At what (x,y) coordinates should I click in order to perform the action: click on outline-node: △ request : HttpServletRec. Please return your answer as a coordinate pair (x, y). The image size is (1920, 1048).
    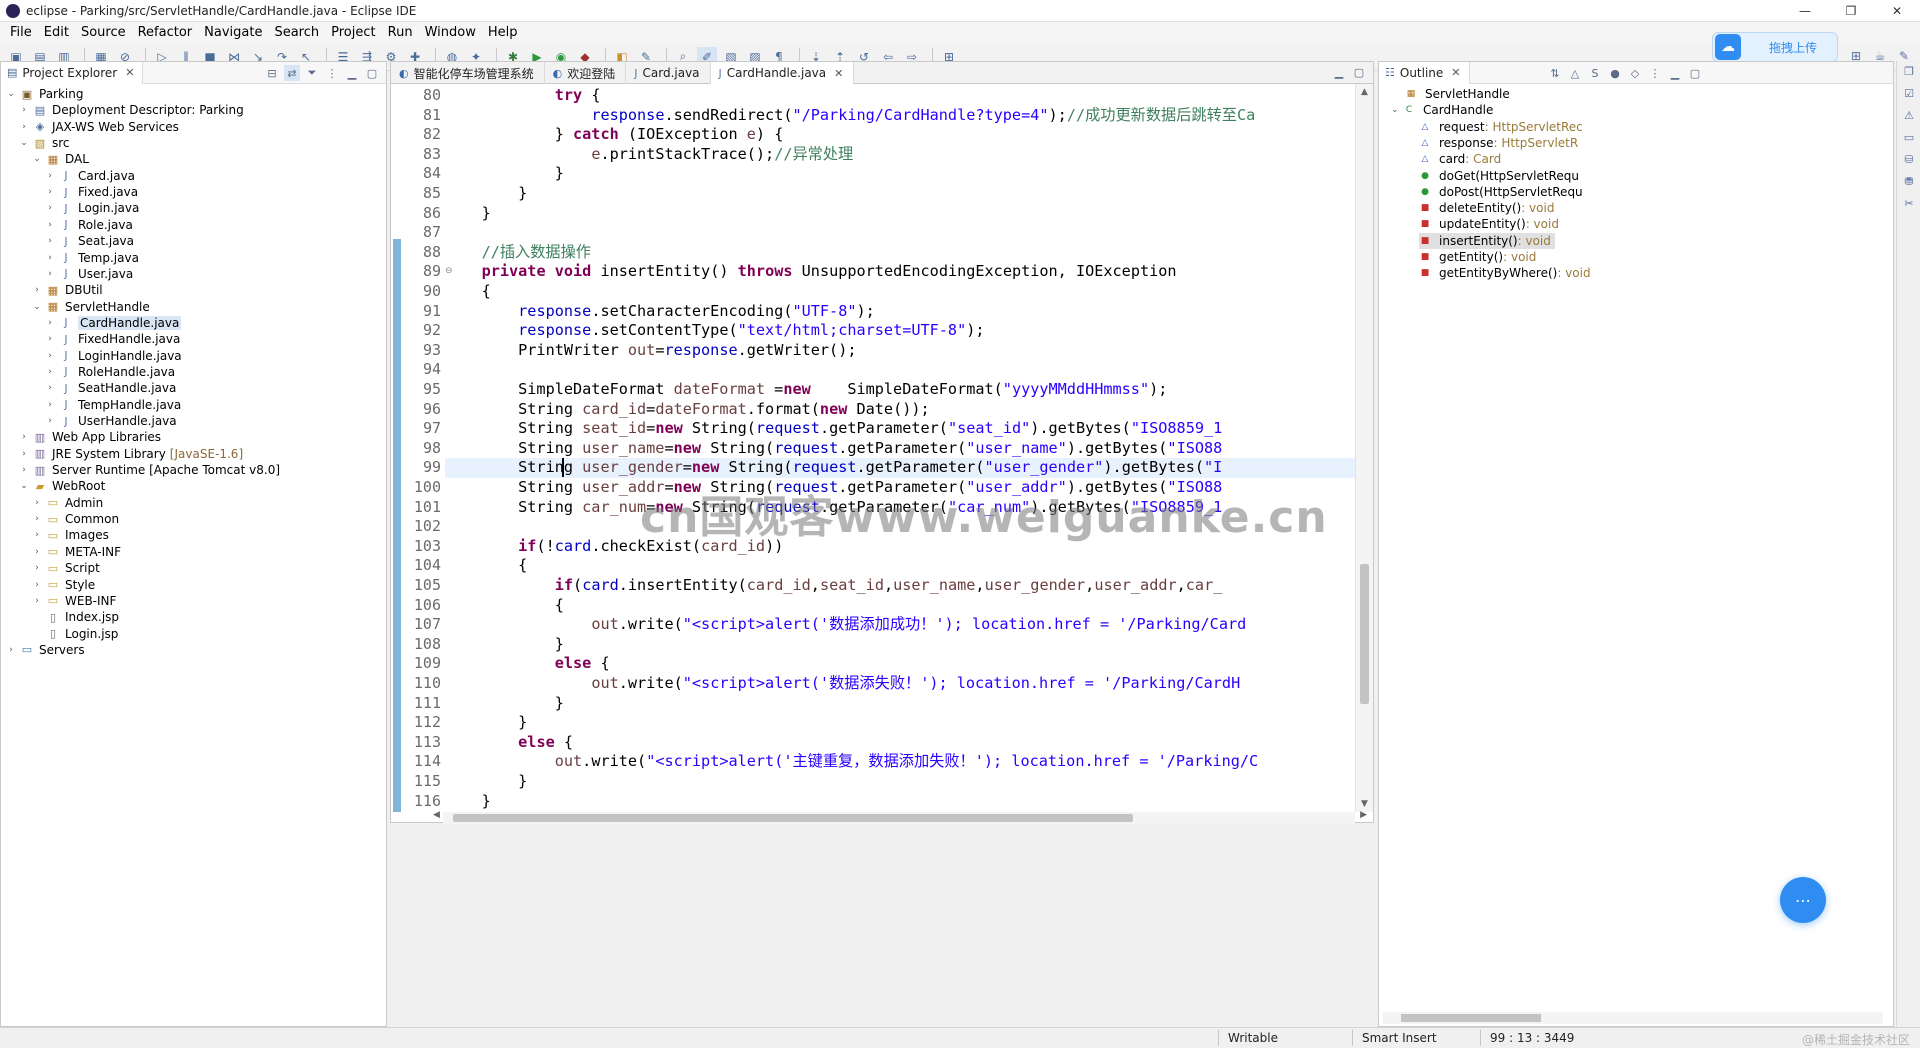
    Looking at the image, I should click on (1501, 127).